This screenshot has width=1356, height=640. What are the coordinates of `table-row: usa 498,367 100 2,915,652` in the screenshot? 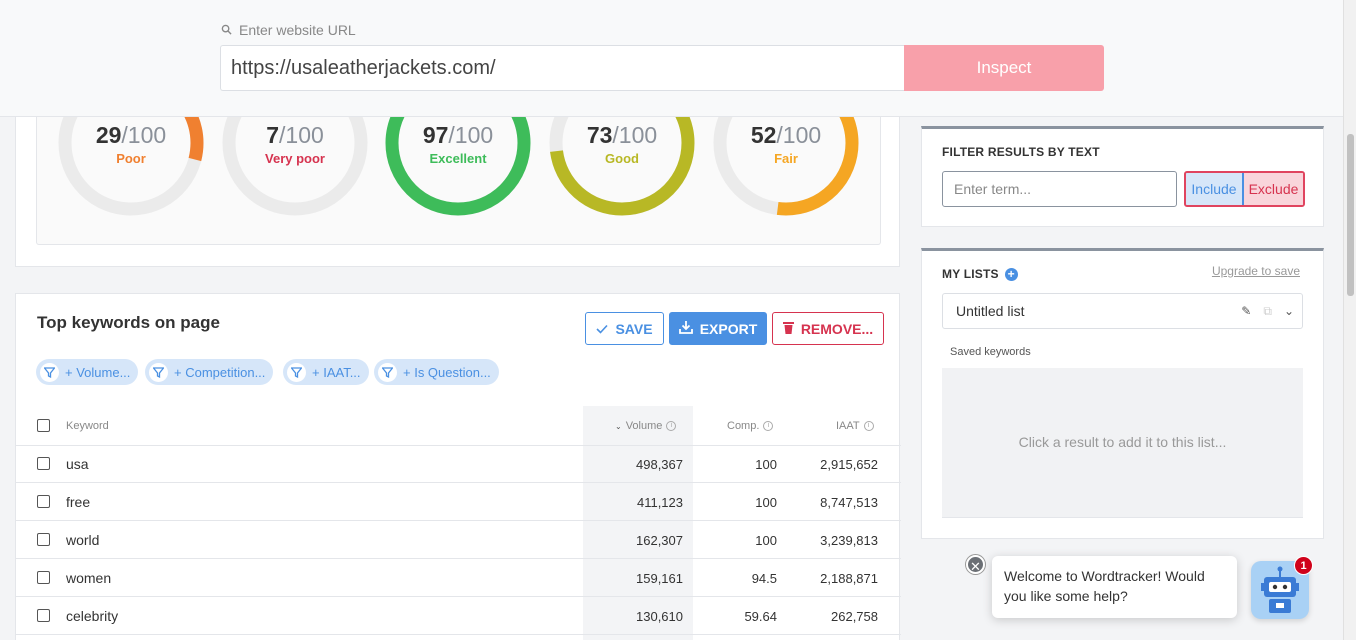 It's located at (458, 464).